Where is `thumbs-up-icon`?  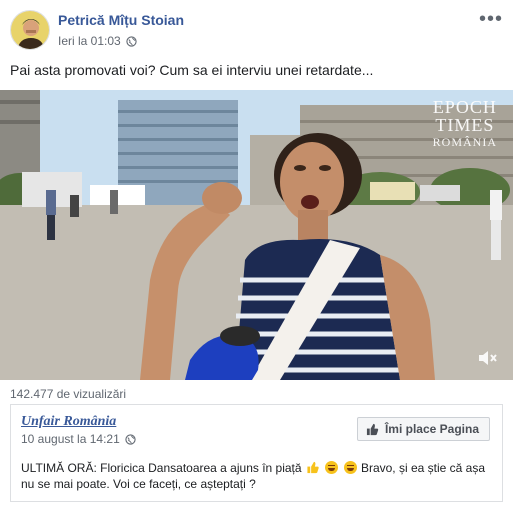
thumbs-up-icon is located at coordinates (372, 429).